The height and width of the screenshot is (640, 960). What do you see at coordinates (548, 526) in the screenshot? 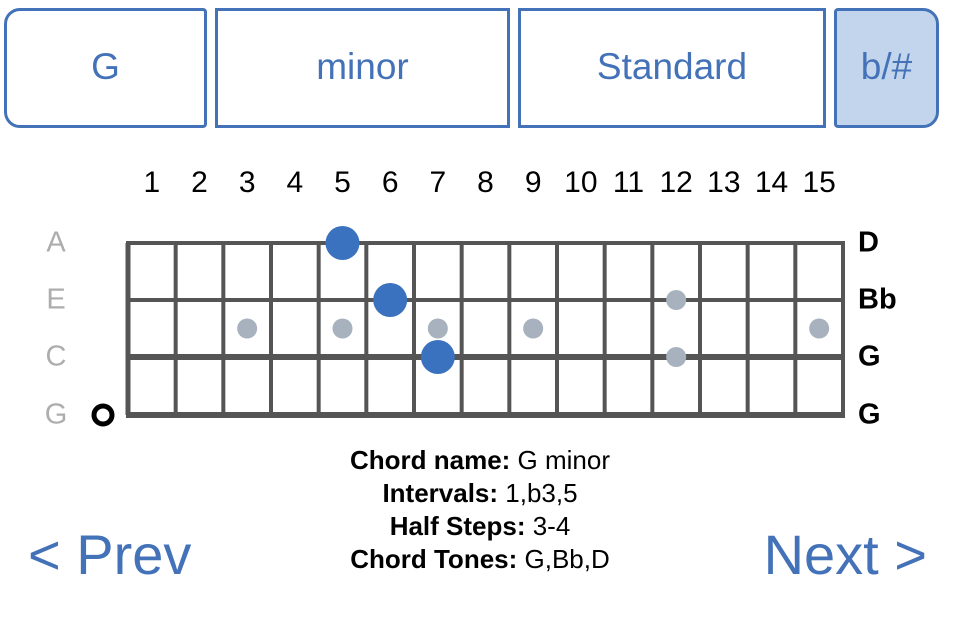
I see `info-value-2: 3-4` at bounding box center [548, 526].